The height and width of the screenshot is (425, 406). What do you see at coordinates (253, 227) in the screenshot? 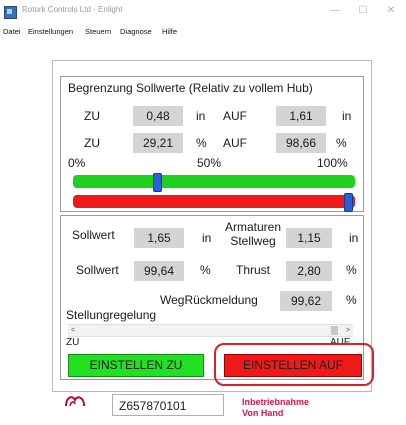
I see `armaturen-stellweg-label-line1: Armaturen` at bounding box center [253, 227].